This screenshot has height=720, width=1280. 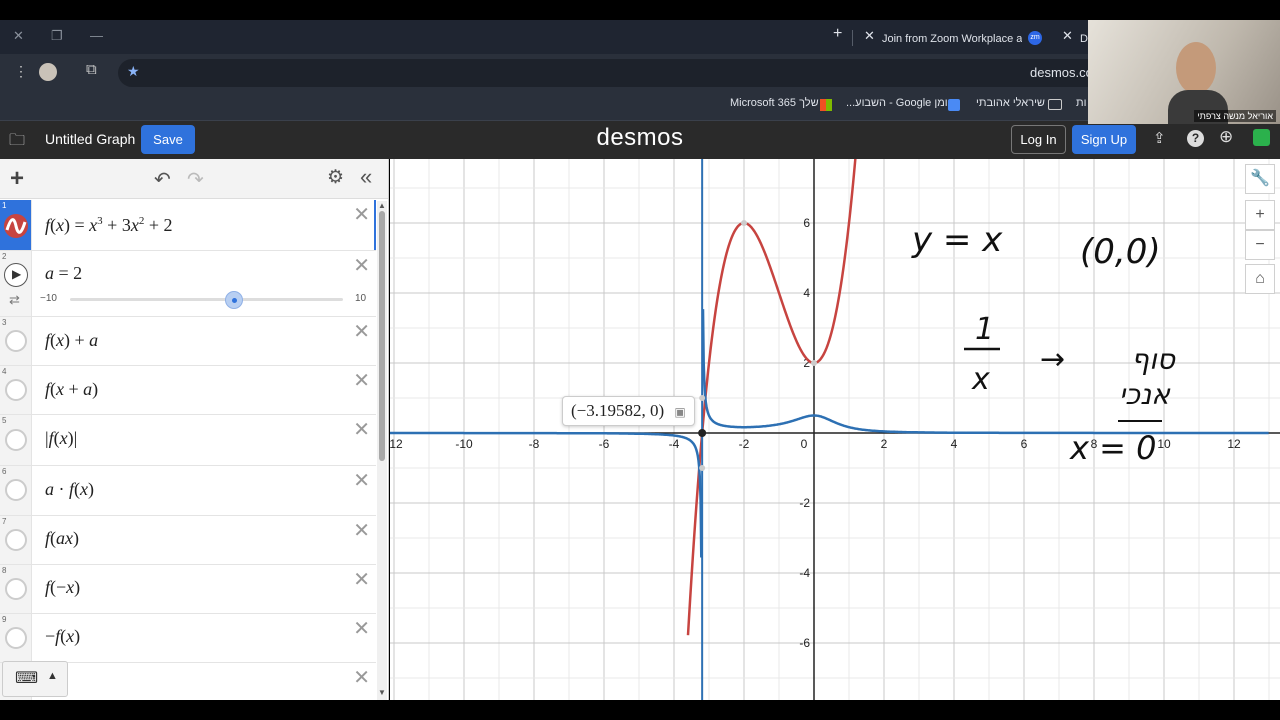 I want to click on clipboard-icon: ▣, so click(x=679, y=412).